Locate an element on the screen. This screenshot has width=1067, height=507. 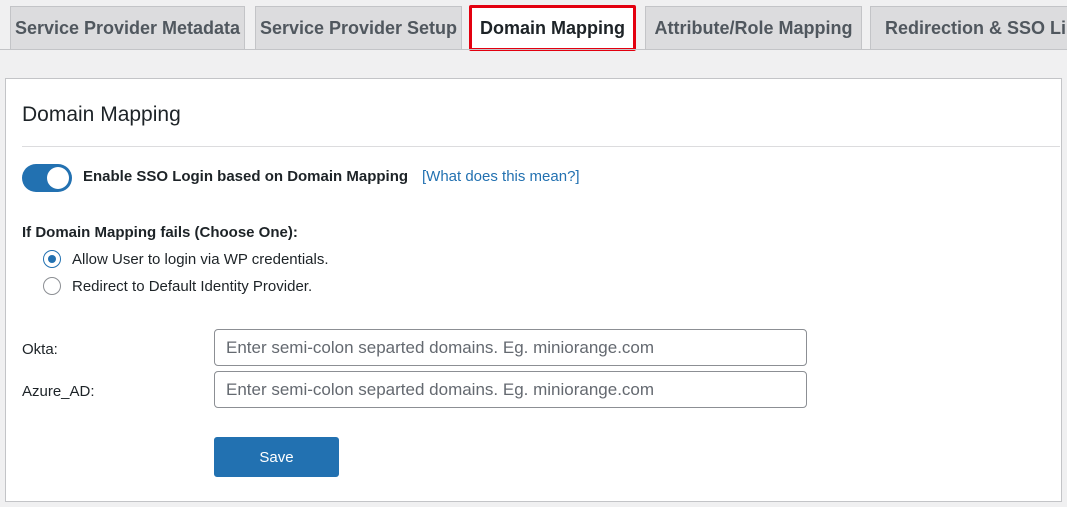
what-does-this-mean-link: [What does this mean?] is located at coordinates (501, 176).